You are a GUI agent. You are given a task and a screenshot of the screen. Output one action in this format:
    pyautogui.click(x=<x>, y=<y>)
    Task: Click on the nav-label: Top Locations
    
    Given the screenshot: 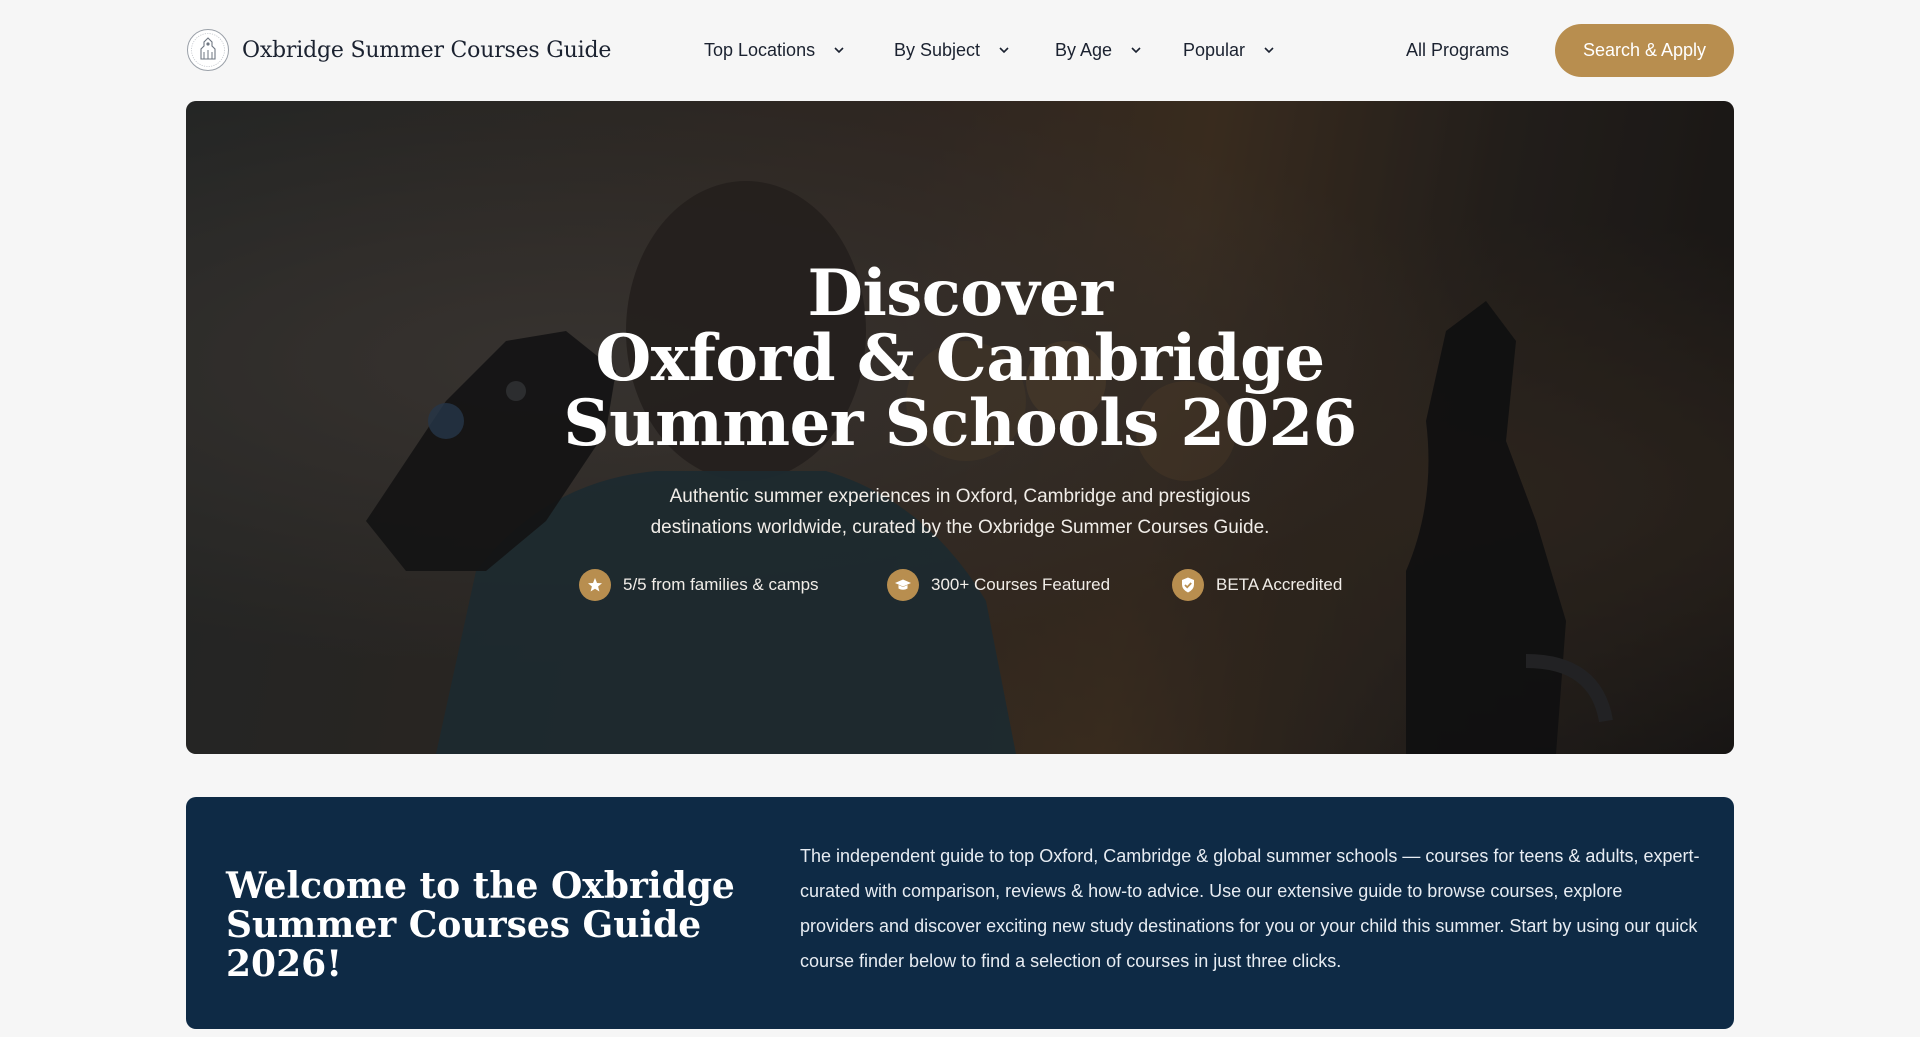 What is the action you would take?
    pyautogui.click(x=760, y=49)
    